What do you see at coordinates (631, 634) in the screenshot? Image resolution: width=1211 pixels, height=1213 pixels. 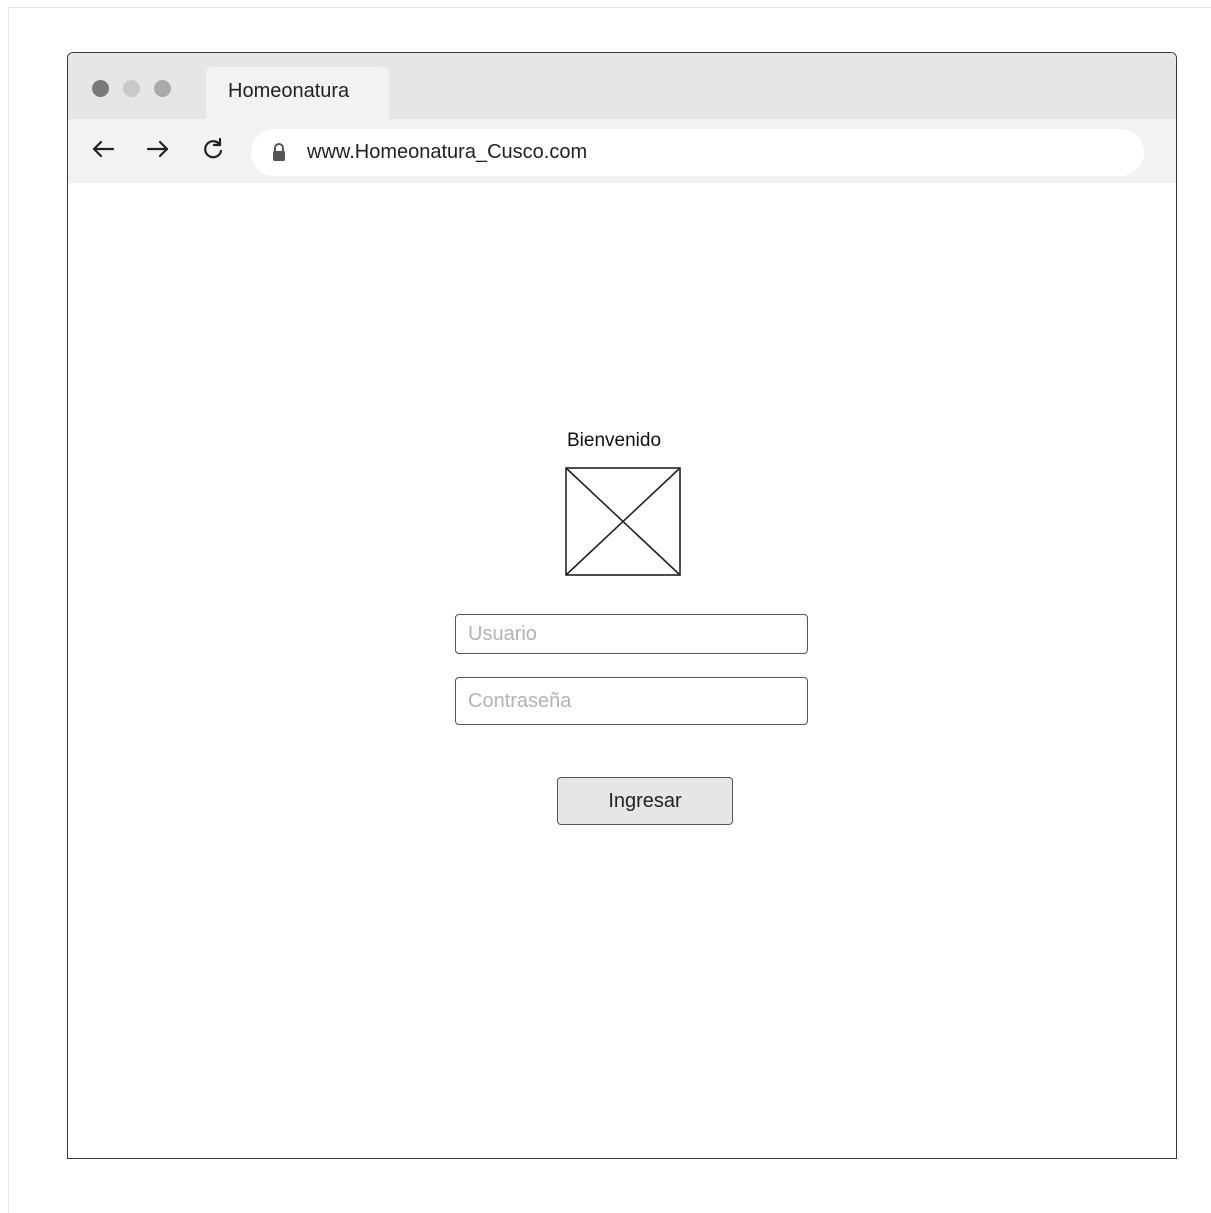 I see `username-input` at bounding box center [631, 634].